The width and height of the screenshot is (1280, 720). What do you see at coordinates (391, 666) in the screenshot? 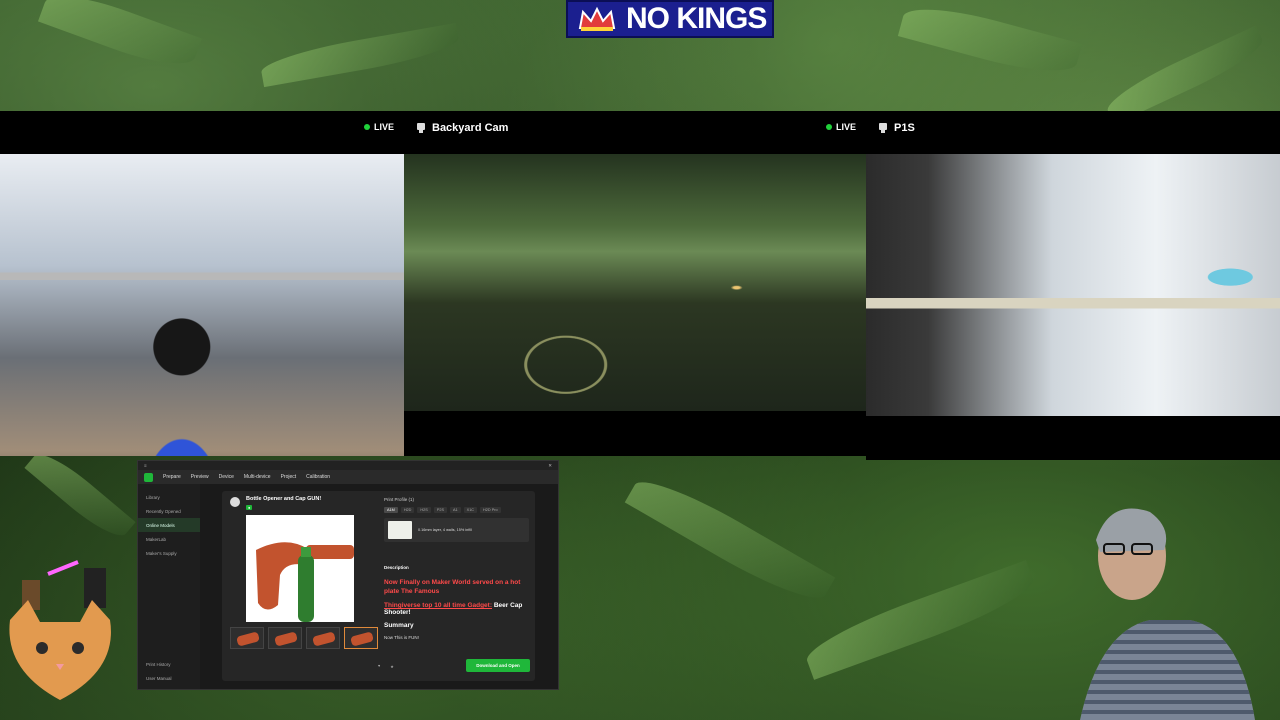
I see `collect-icon: ★` at bounding box center [391, 666].